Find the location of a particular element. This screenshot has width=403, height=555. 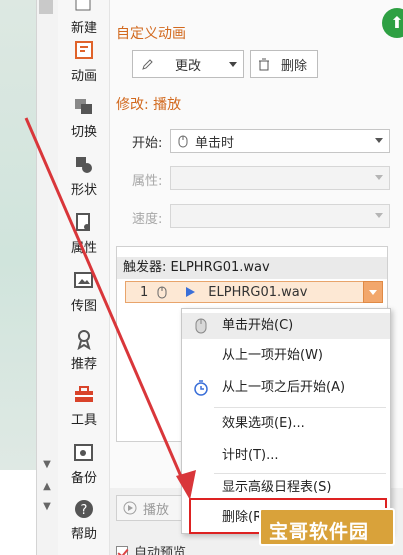

scroll-up-double-arrow-icon: ▲ is located at coordinates (47, 487).